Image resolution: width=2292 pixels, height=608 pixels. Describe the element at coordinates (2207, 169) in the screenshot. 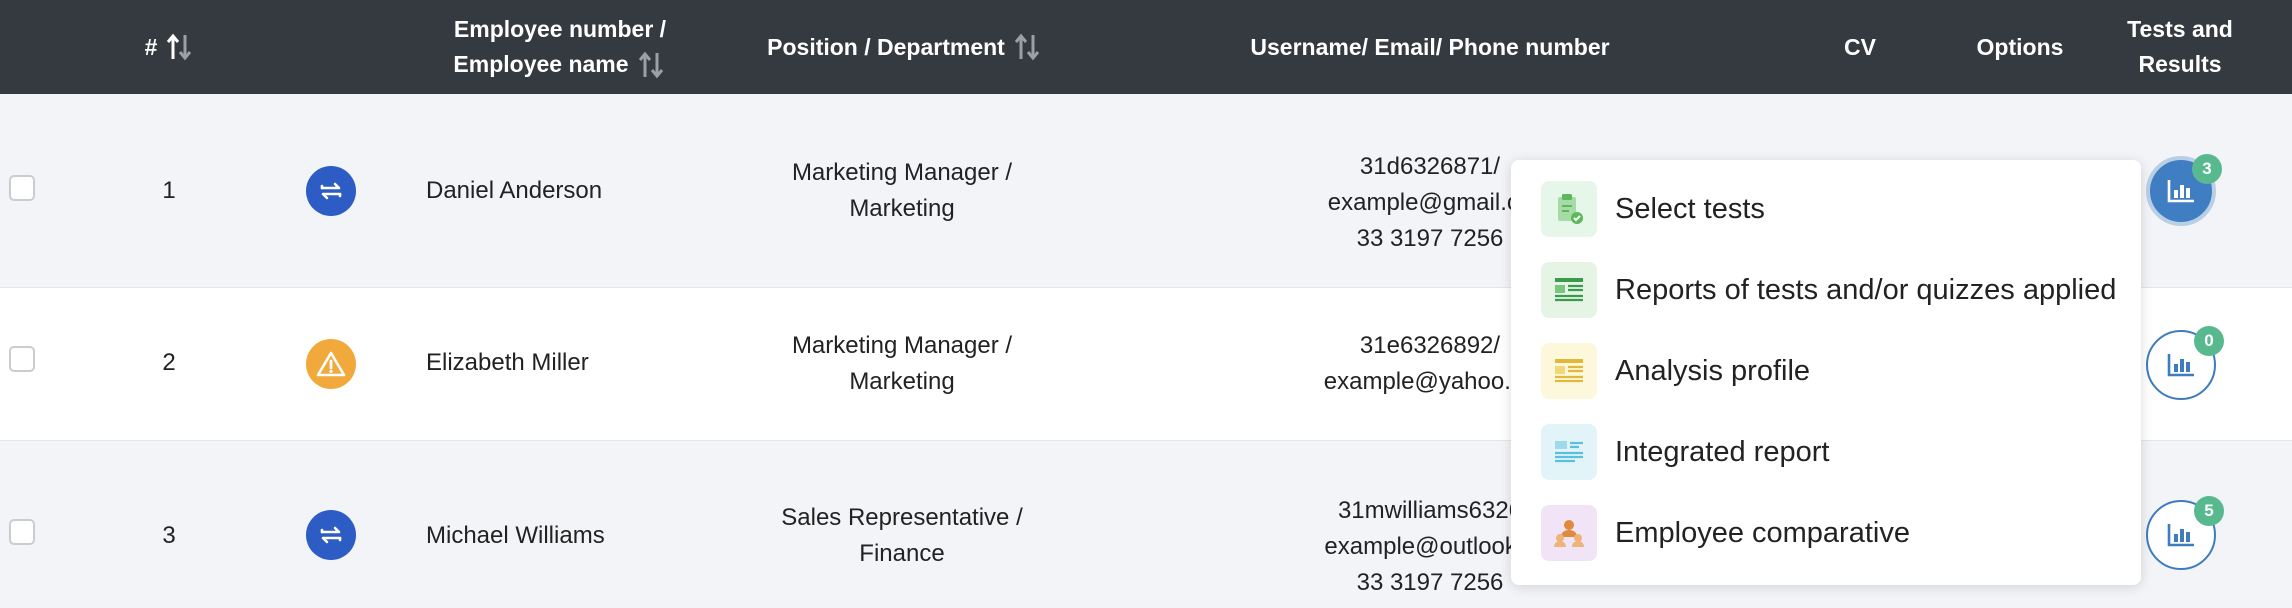

I see `results-count-badge: 3` at that location.